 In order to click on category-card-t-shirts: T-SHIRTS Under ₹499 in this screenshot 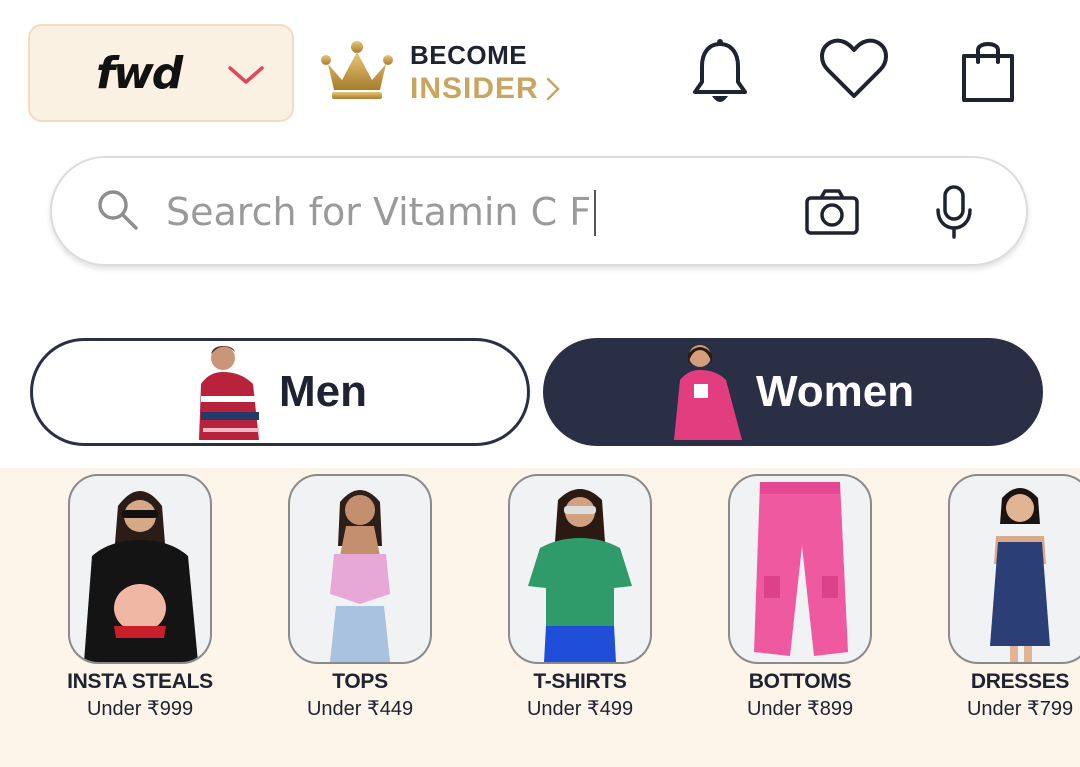, I will do `click(580, 597)`.